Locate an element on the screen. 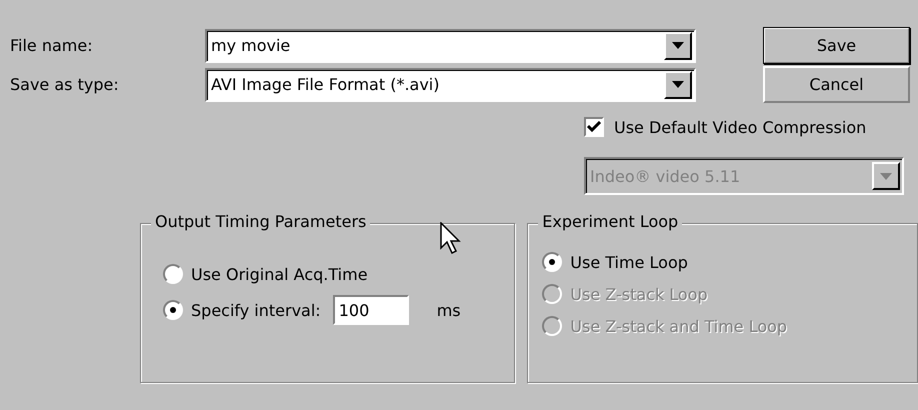 Image resolution: width=918 pixels, height=410 pixels. interval-field: 100 is located at coordinates (370, 310).